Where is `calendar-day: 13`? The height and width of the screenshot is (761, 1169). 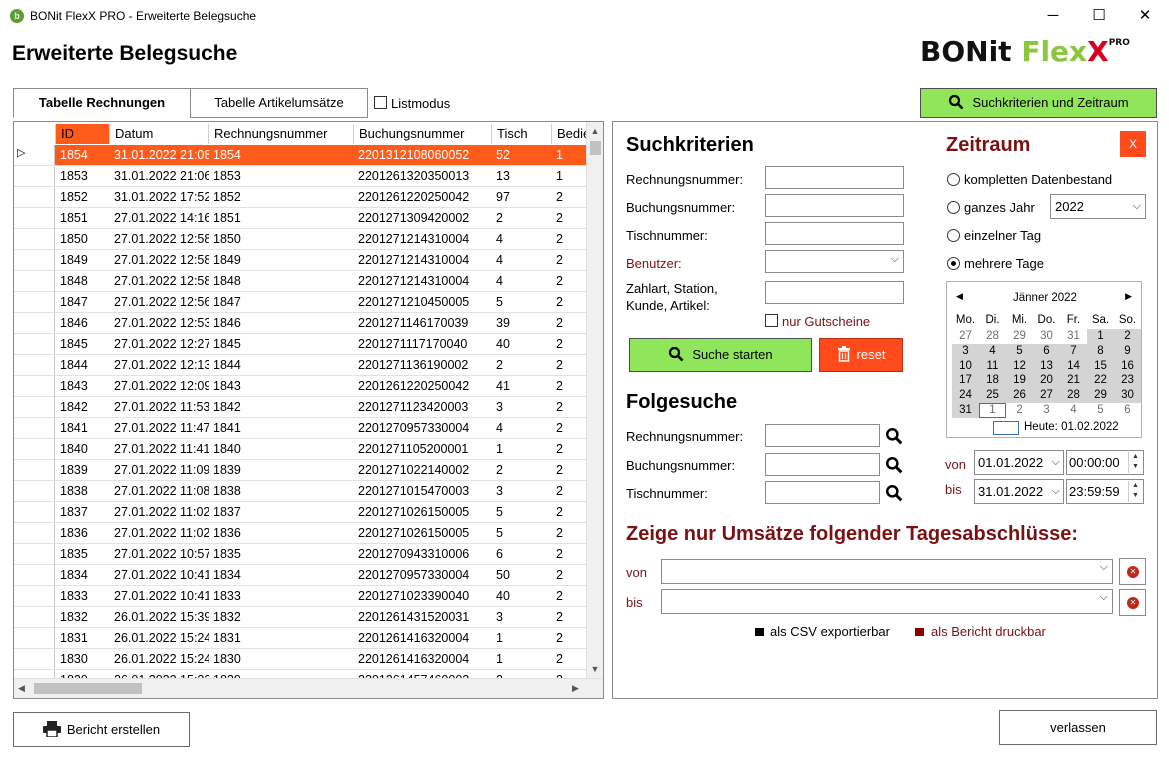 calendar-day: 13 is located at coordinates (1046, 366).